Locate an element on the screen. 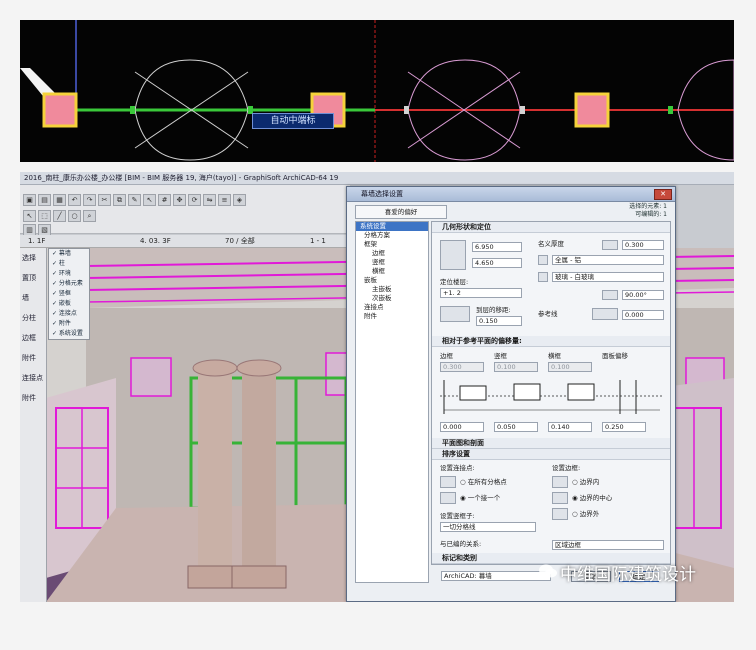 This screenshot has height=650, width=756. panel-material-select: 玻璃 - 白玻璃 is located at coordinates (608, 277).